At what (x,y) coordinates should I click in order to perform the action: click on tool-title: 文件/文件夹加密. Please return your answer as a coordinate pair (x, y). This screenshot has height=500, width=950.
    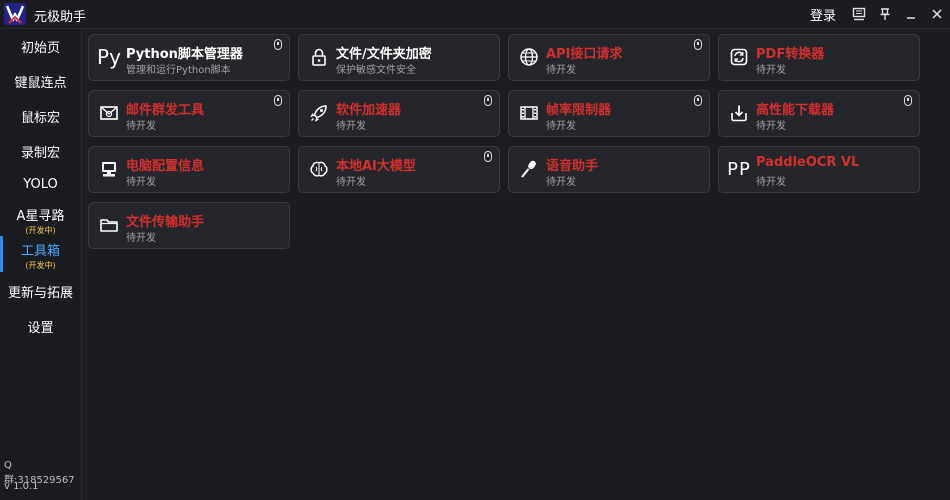
    Looking at the image, I should click on (384, 54).